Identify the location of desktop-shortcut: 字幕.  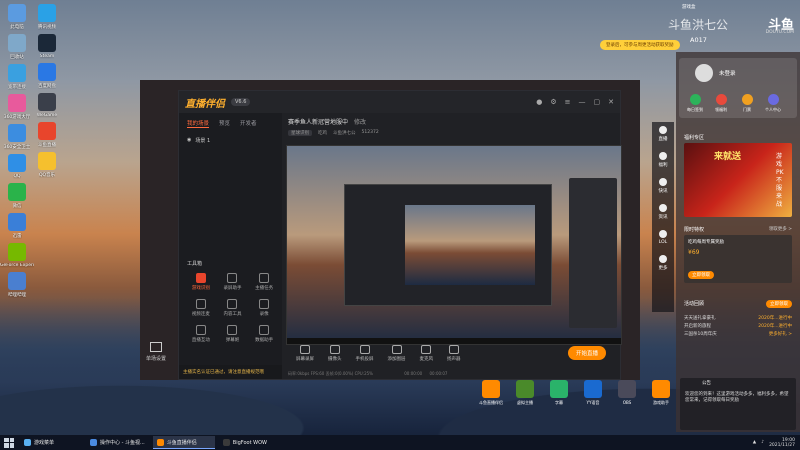
(559, 393).